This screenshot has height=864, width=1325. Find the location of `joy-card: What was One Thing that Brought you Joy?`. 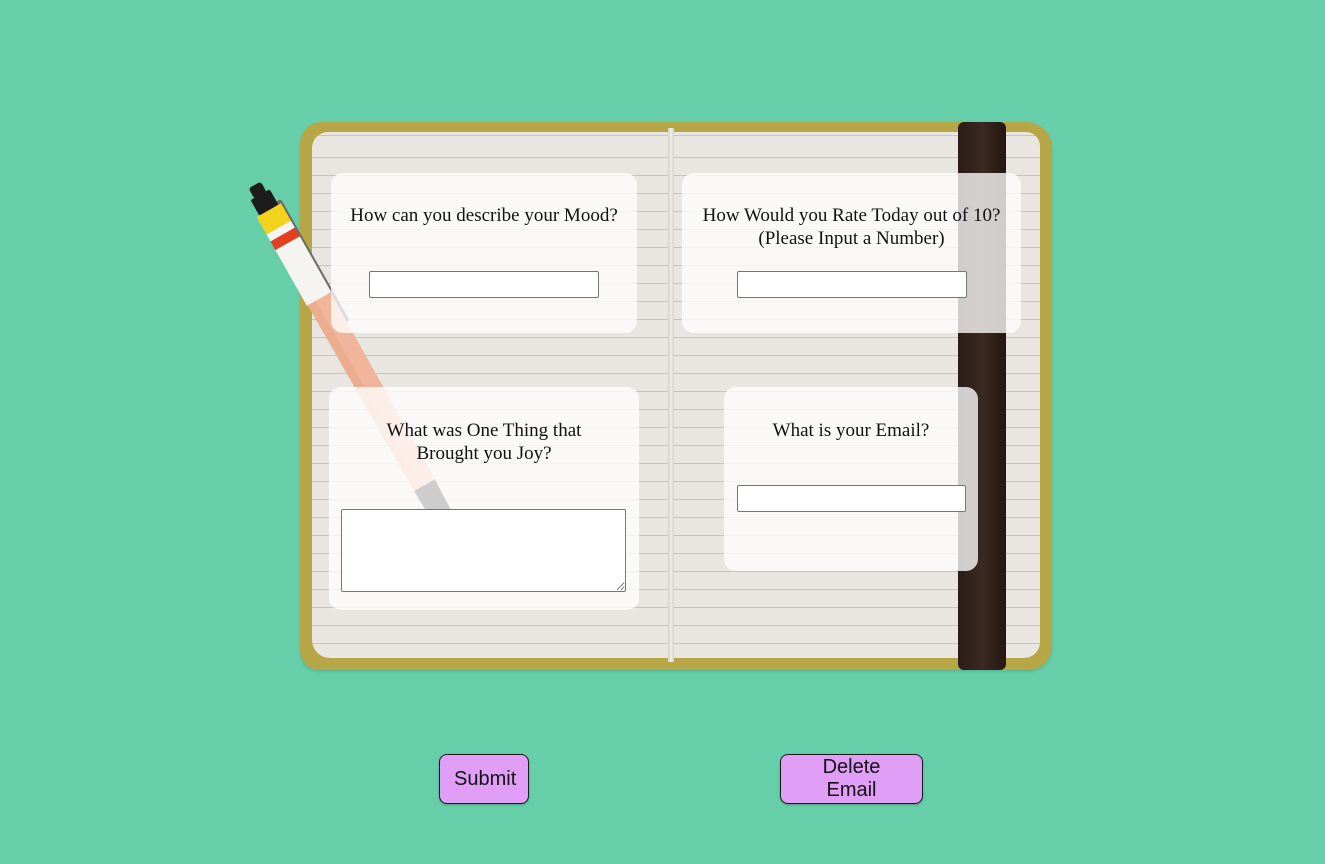

joy-card: What was One Thing that Brought you Joy? is located at coordinates (484, 498).